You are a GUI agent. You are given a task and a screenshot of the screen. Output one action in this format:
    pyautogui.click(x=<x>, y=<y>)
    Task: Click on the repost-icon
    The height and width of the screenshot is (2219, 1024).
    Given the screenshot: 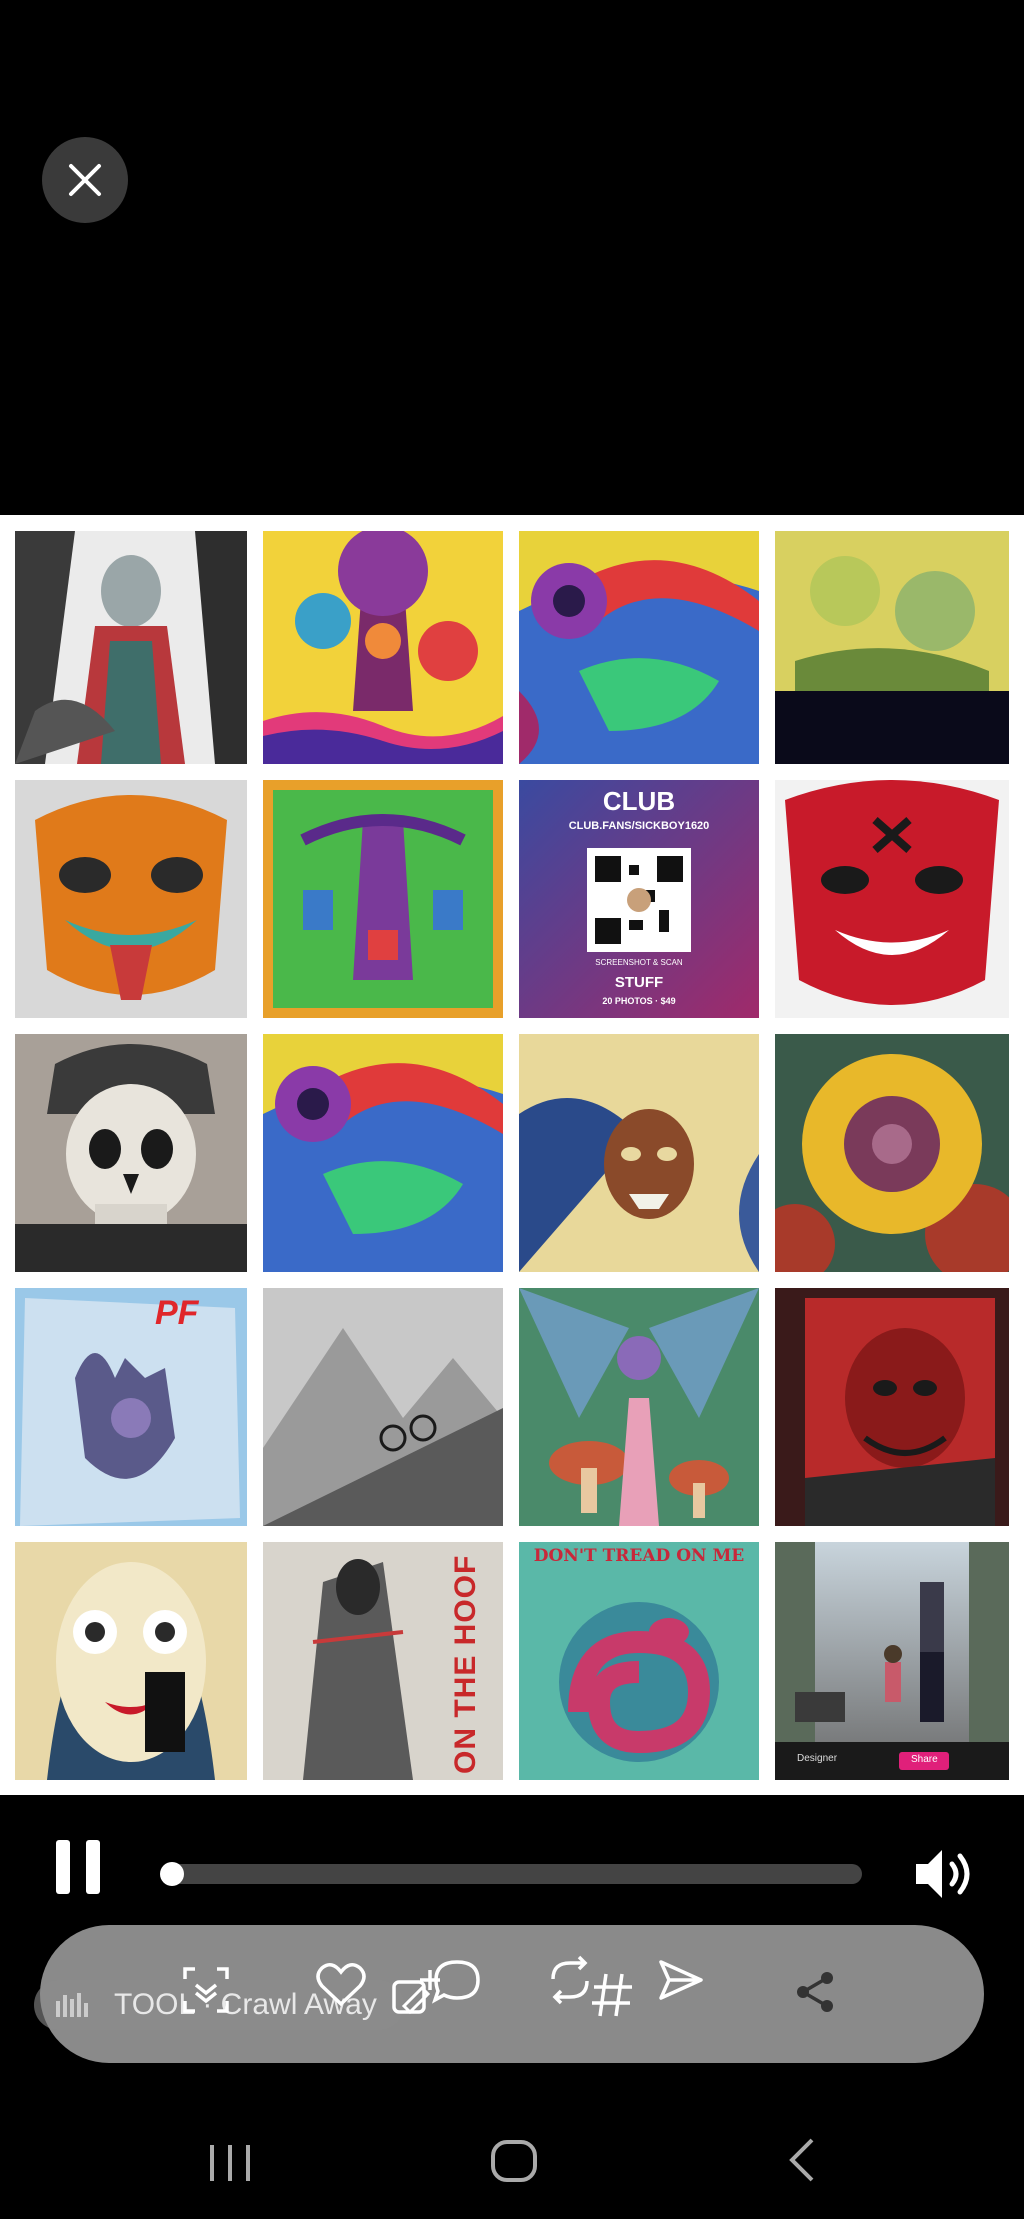 What is the action you would take?
    pyautogui.click(x=570, y=1980)
    